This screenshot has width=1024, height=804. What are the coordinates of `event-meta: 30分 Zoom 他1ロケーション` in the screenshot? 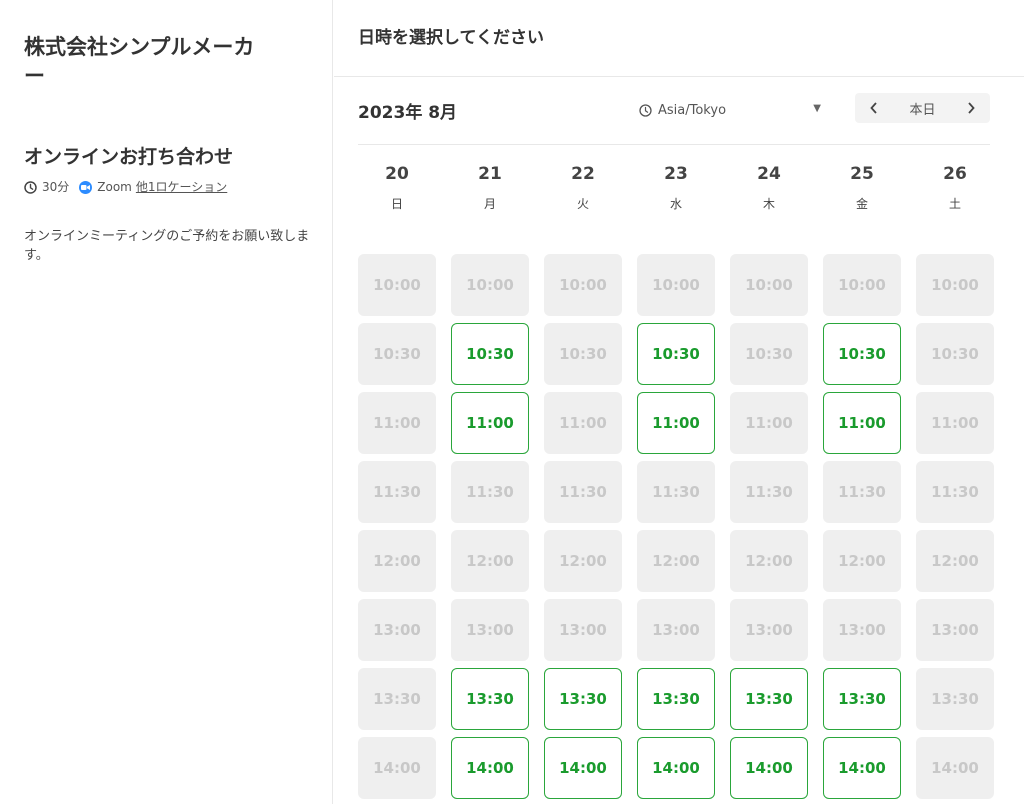 It's located at (125, 187).